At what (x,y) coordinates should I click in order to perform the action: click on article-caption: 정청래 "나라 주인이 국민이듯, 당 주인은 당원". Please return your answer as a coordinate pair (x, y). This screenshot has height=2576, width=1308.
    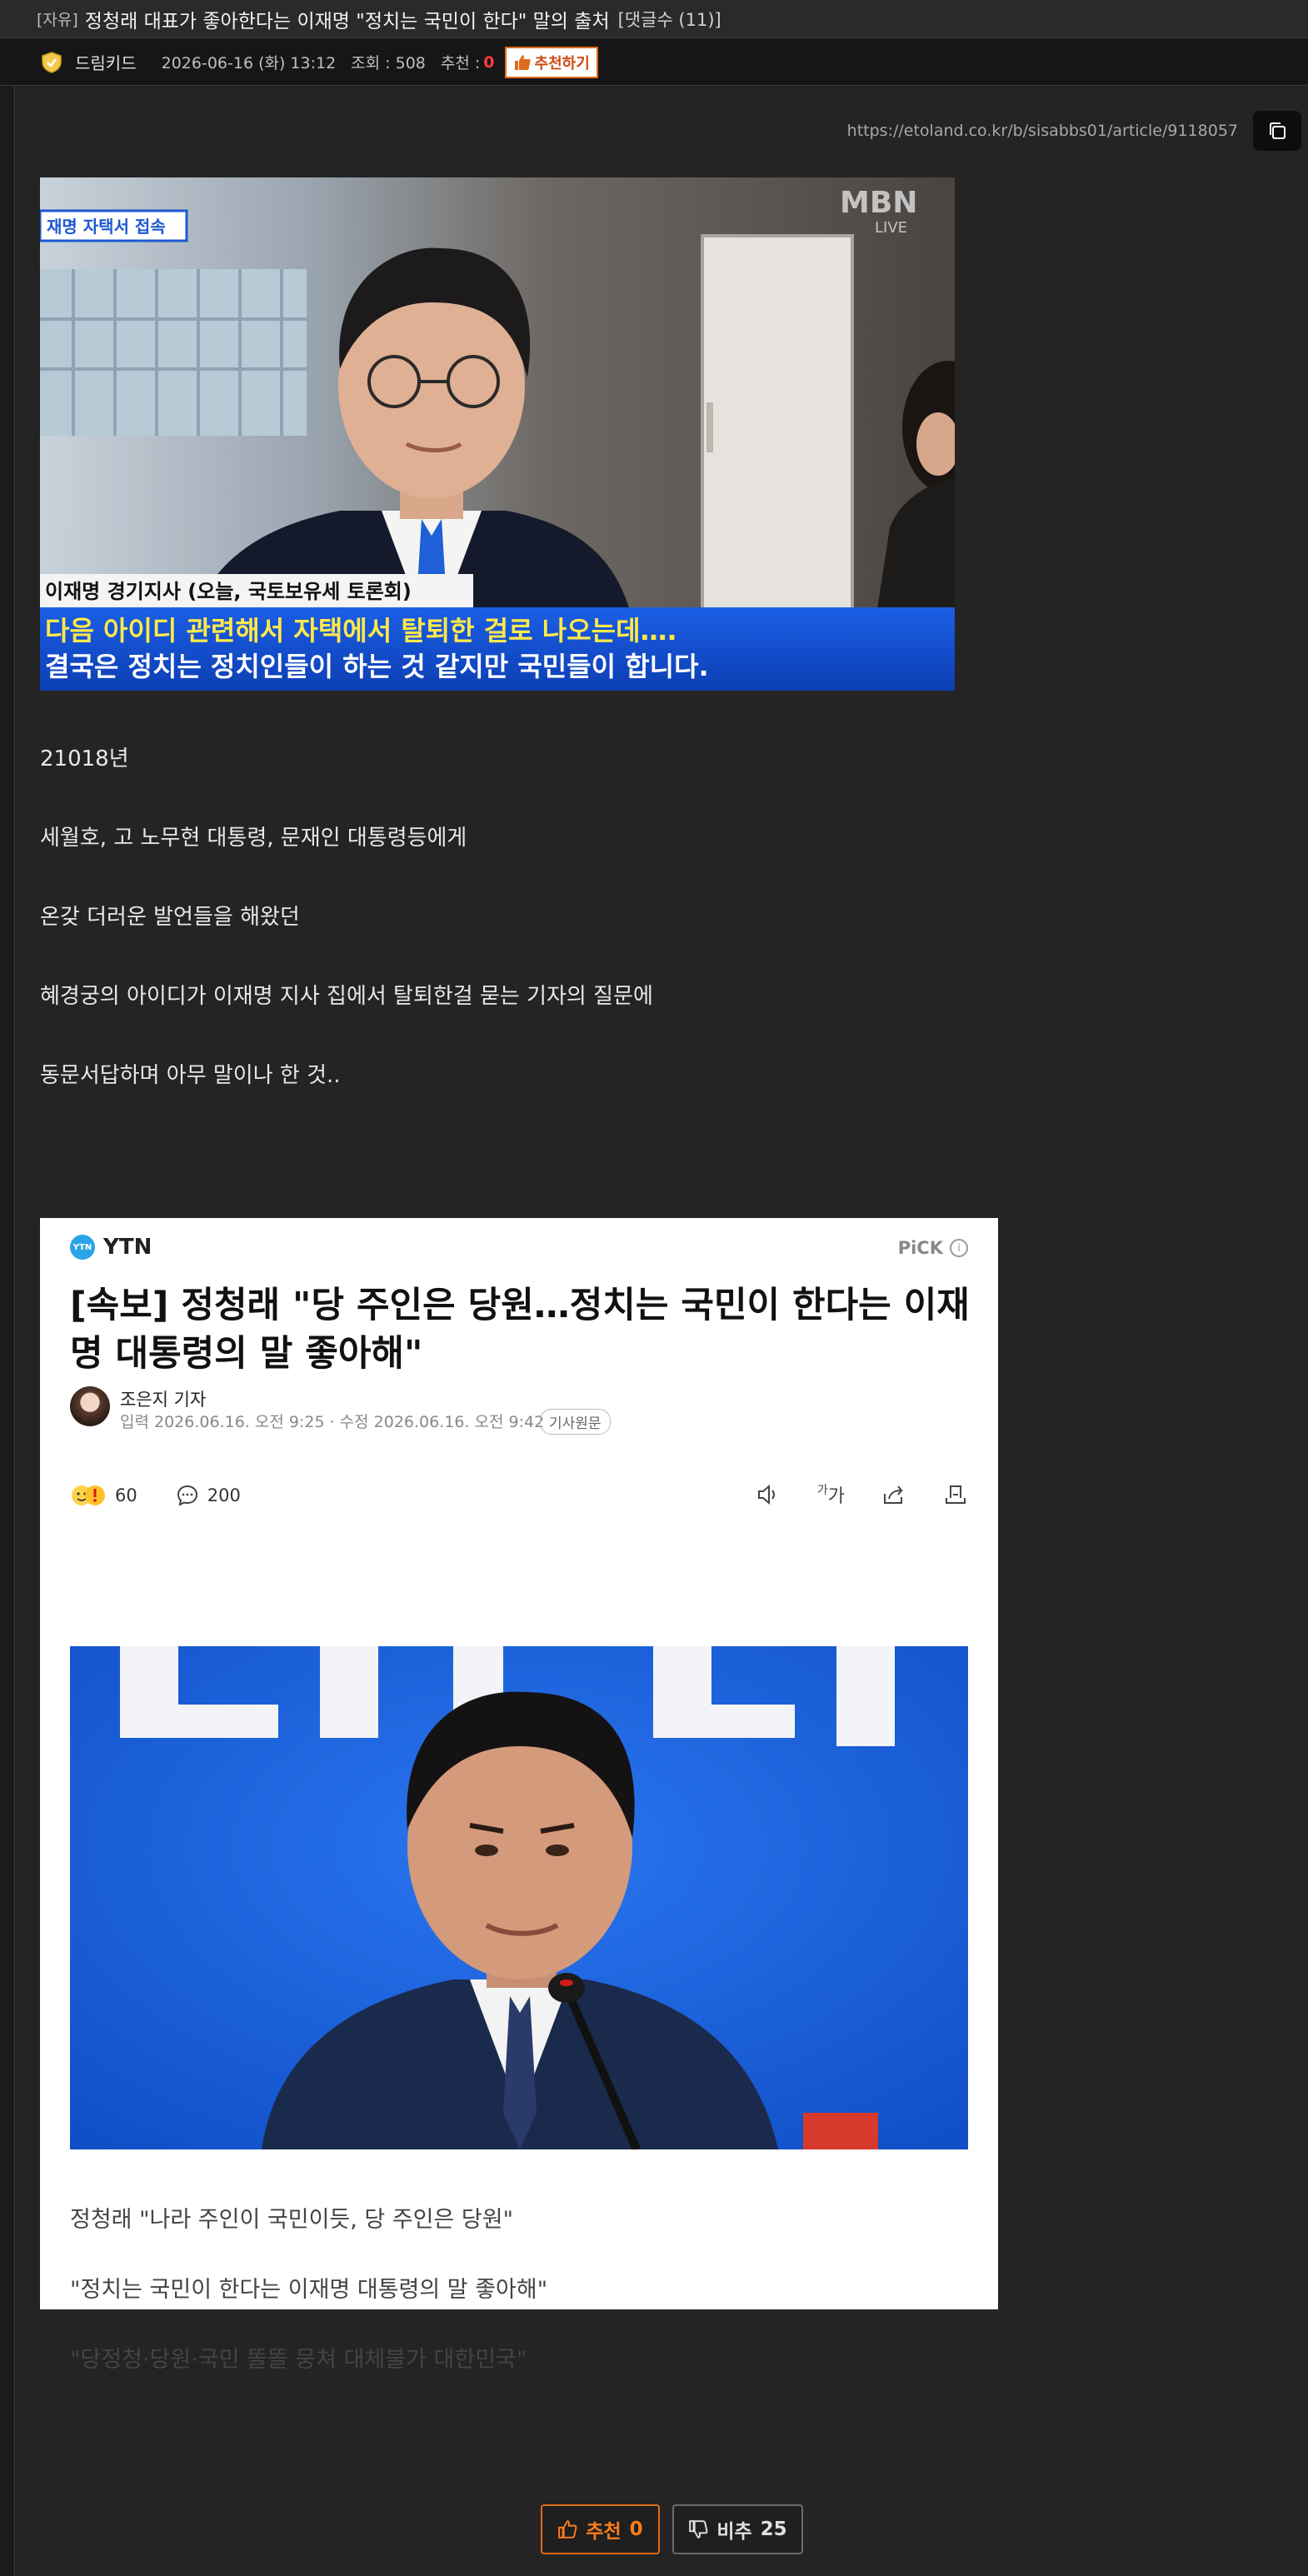
    Looking at the image, I should click on (292, 2220).